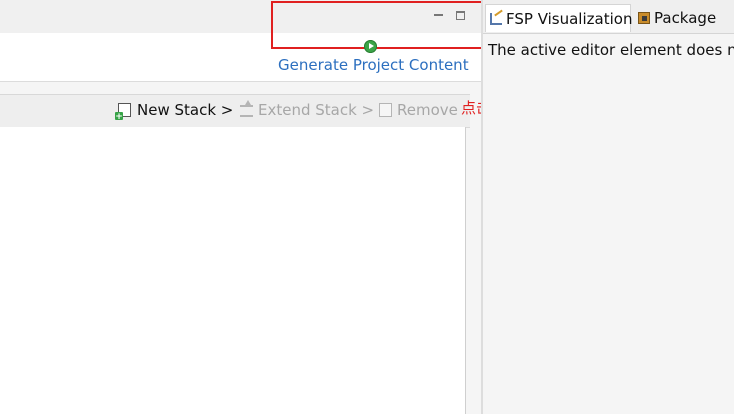 The image size is (734, 414). I want to click on package-icon, so click(644, 18).